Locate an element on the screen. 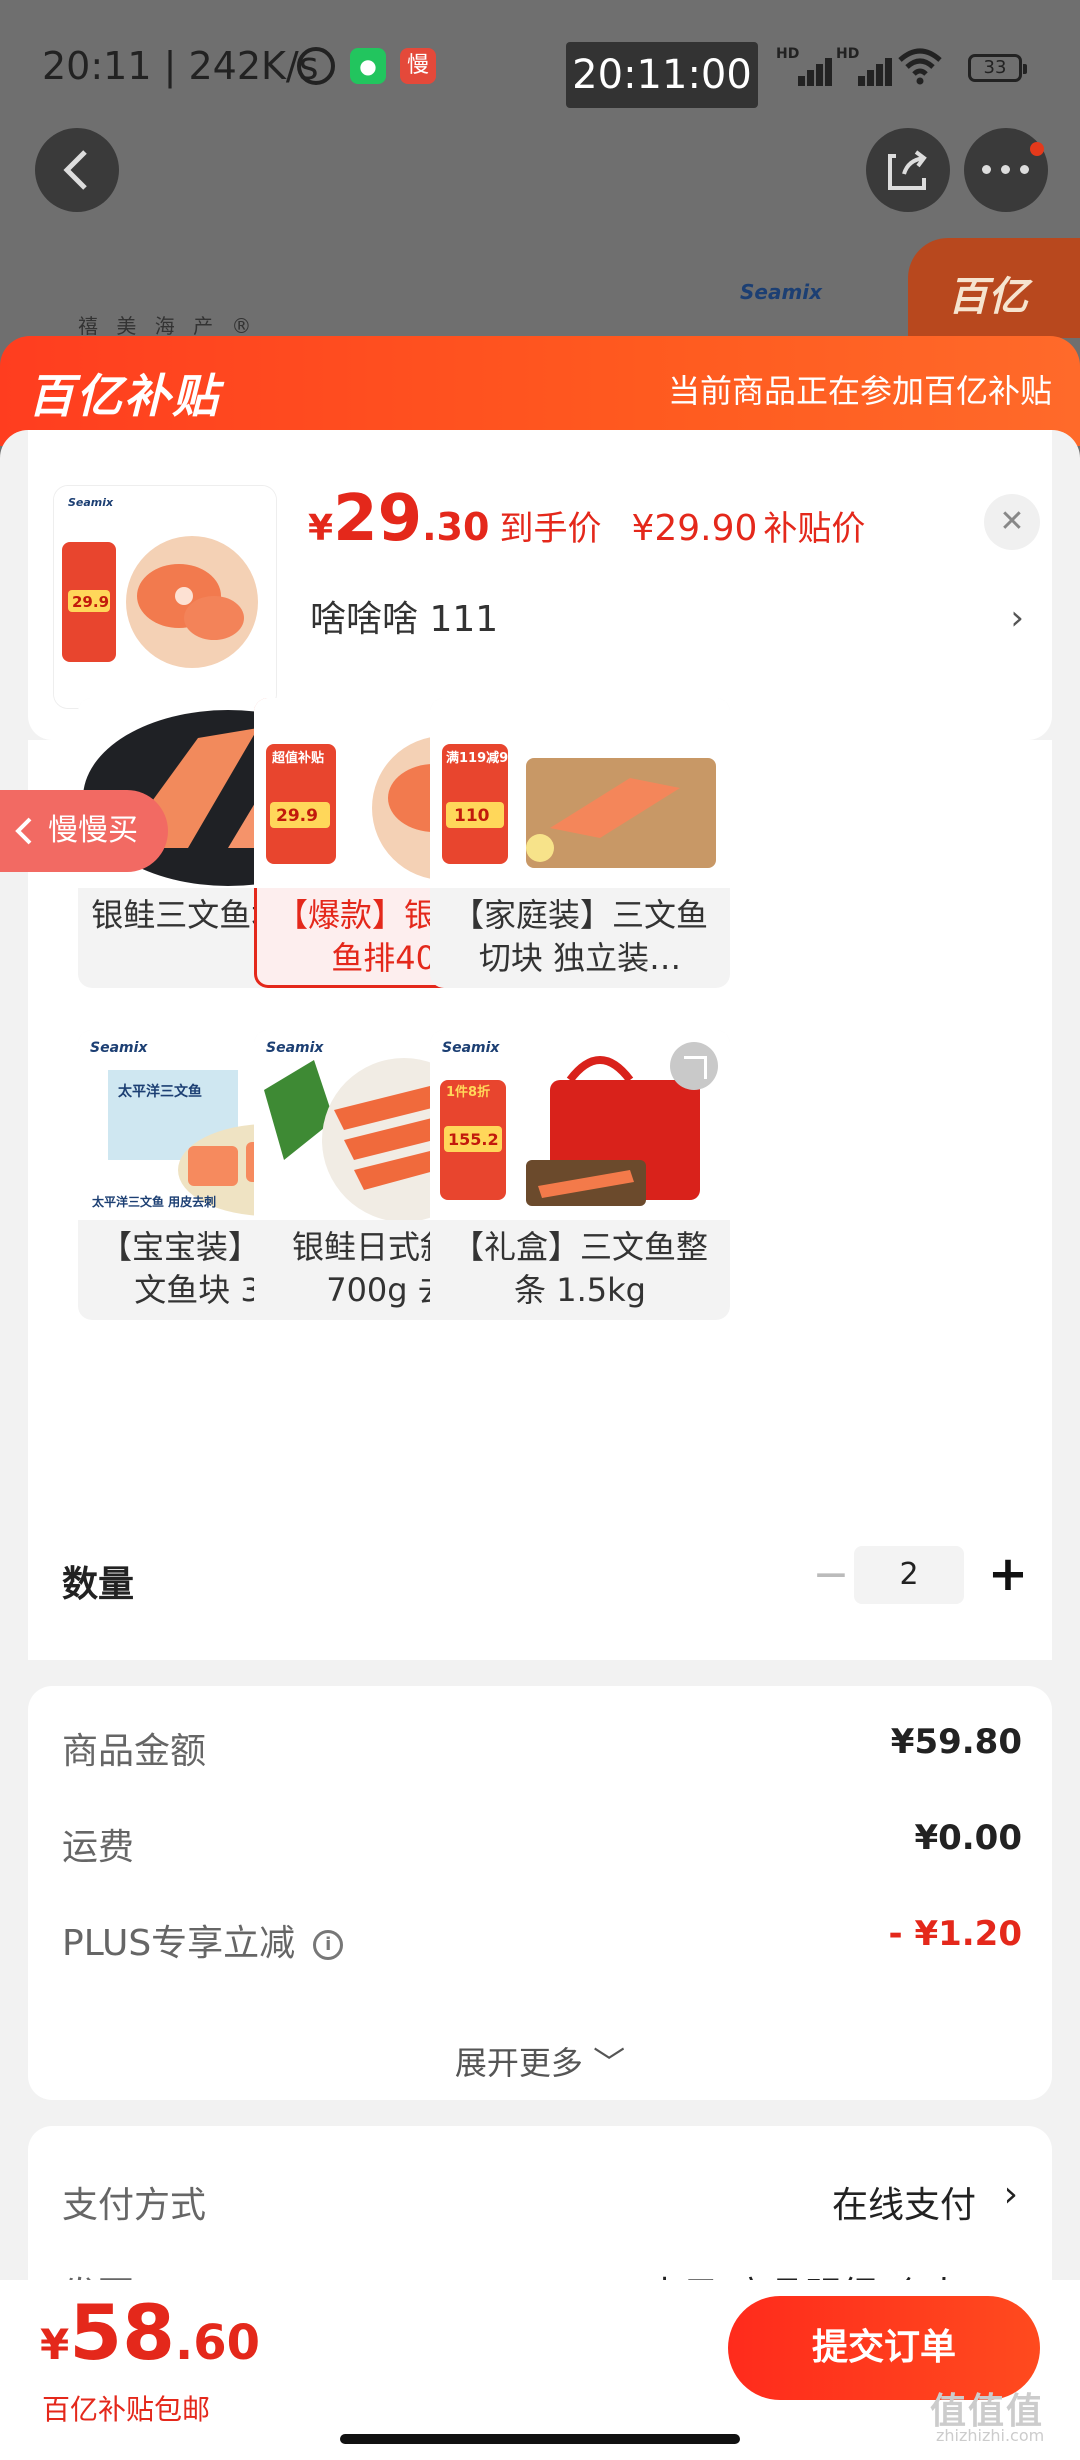 Image resolution: width=1080 pixels, height=2460 pixels. subsidy-notice: 当前商品正在参加百亿补贴 is located at coordinates (859, 391).